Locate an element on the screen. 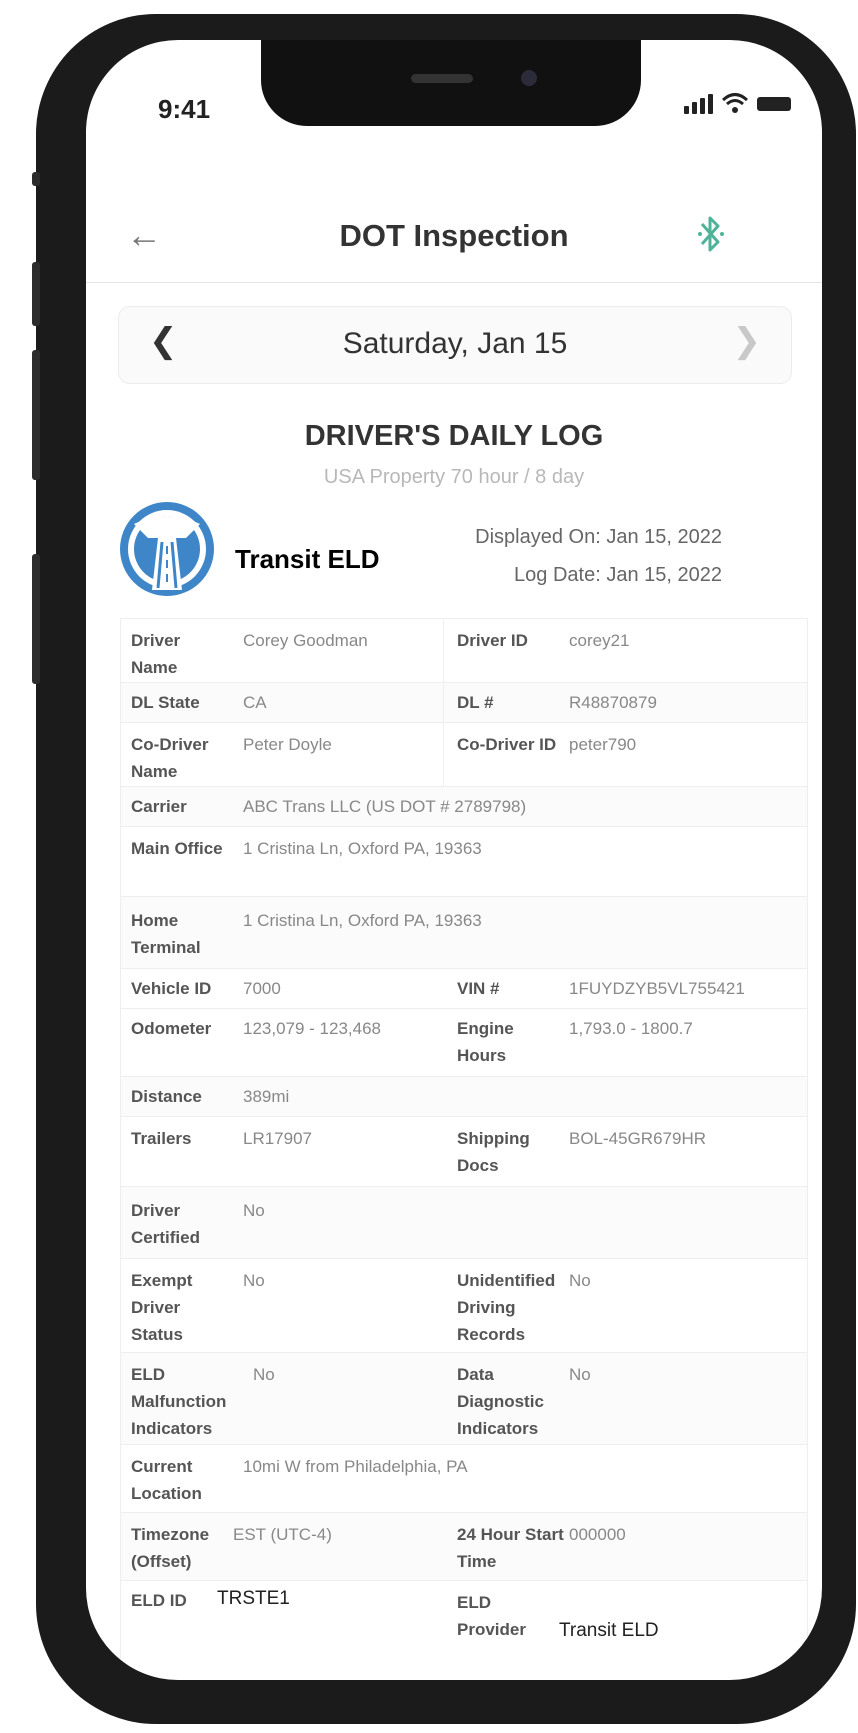  data-diagnostic-value: No is located at coordinates (580, 1374).